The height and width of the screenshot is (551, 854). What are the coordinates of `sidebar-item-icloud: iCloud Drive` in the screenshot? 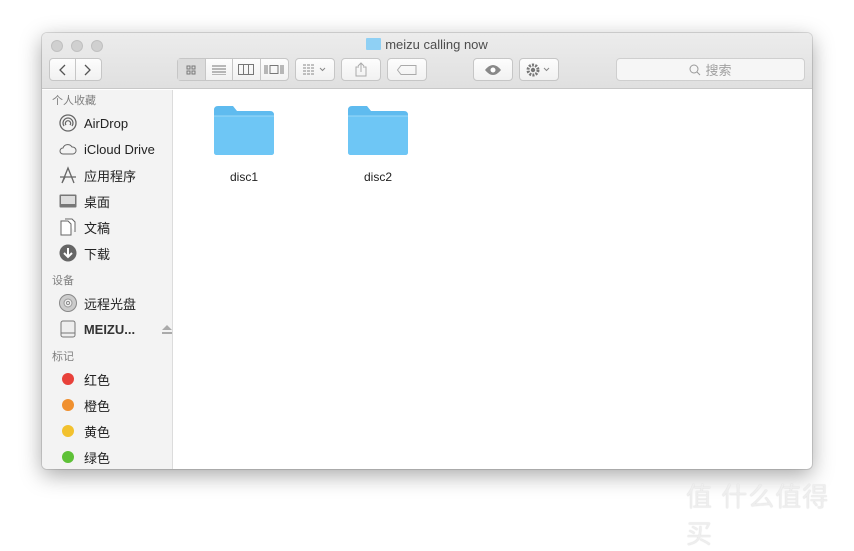 It's located at (107, 149).